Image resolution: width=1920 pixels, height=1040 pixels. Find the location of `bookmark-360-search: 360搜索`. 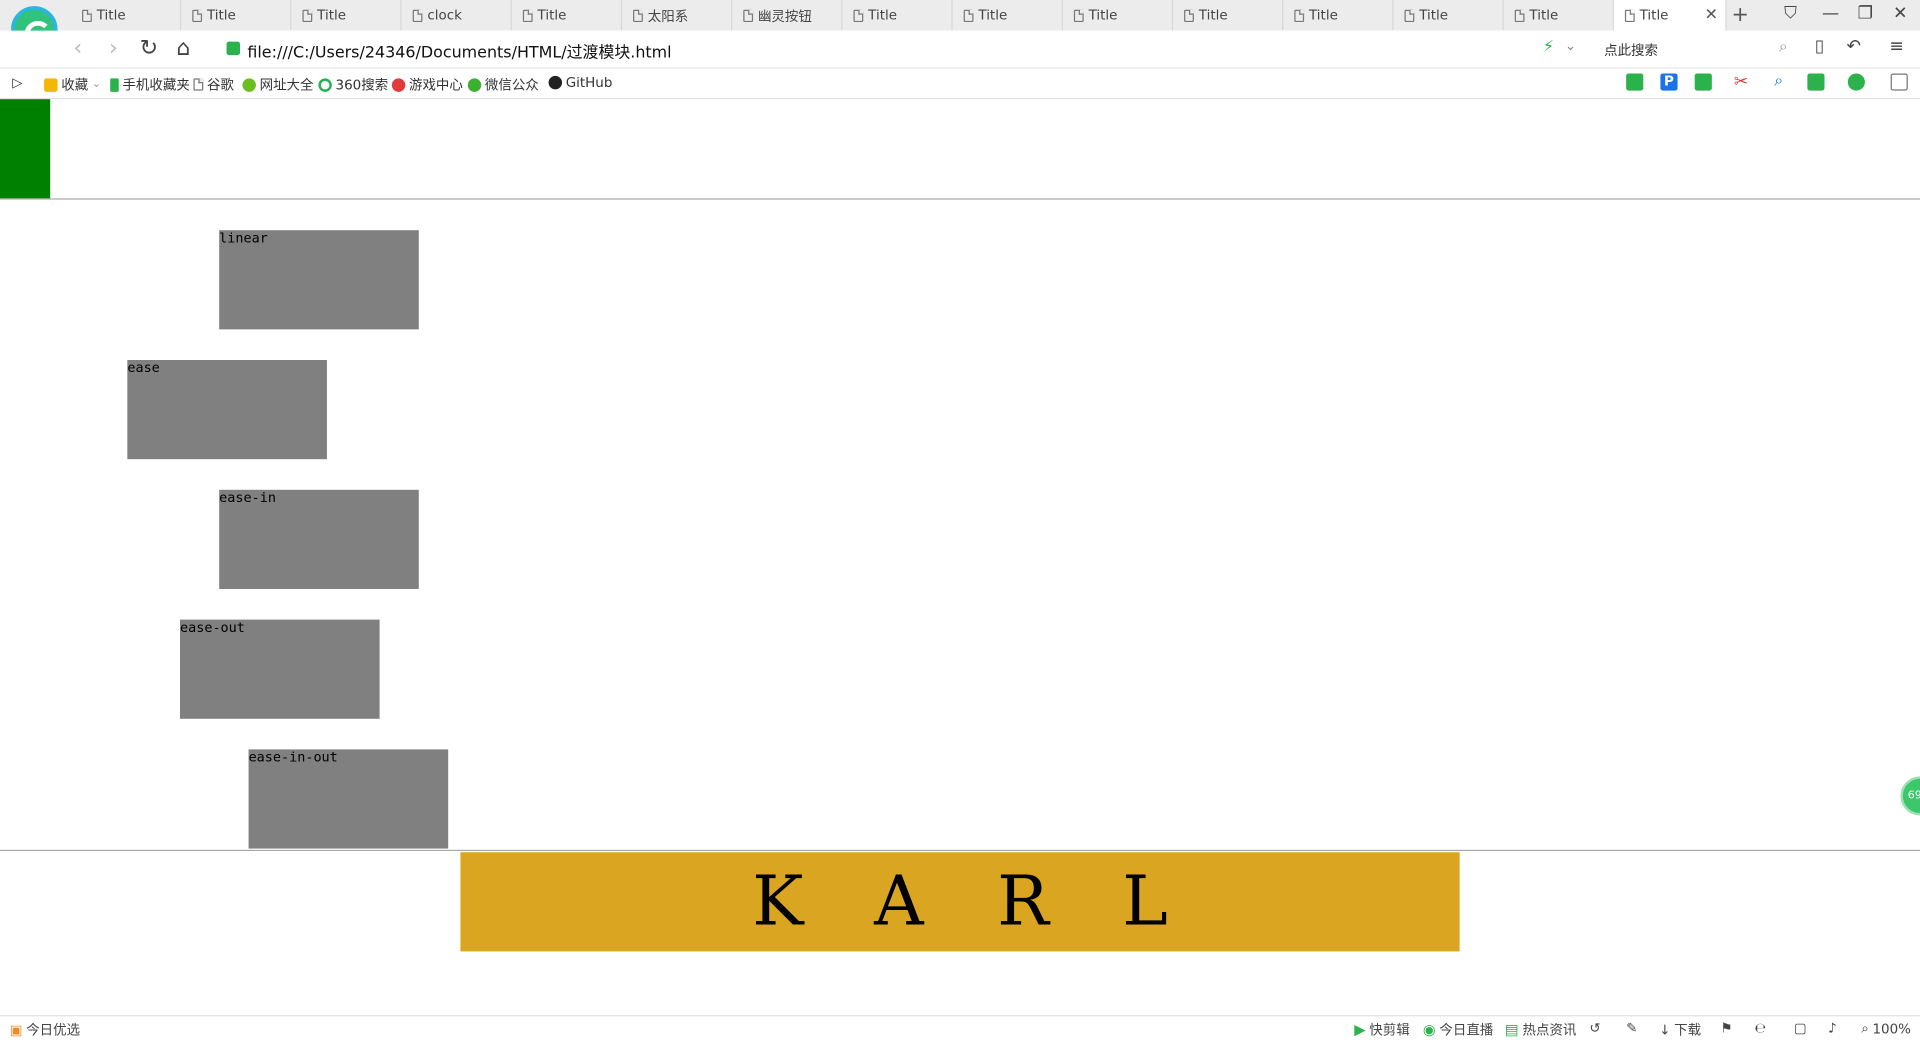

bookmark-360-search: 360搜索 is located at coordinates (353, 85).